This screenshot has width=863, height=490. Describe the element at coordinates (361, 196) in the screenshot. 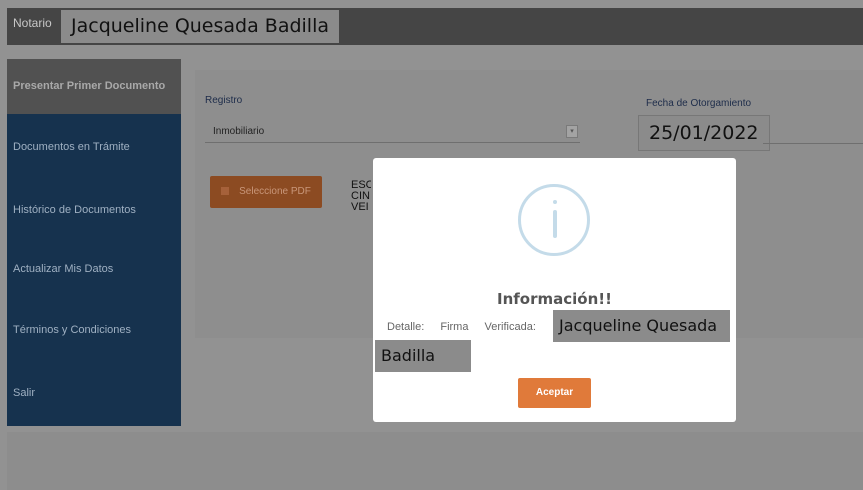

I see `document-text: ESC CIN VEI` at that location.